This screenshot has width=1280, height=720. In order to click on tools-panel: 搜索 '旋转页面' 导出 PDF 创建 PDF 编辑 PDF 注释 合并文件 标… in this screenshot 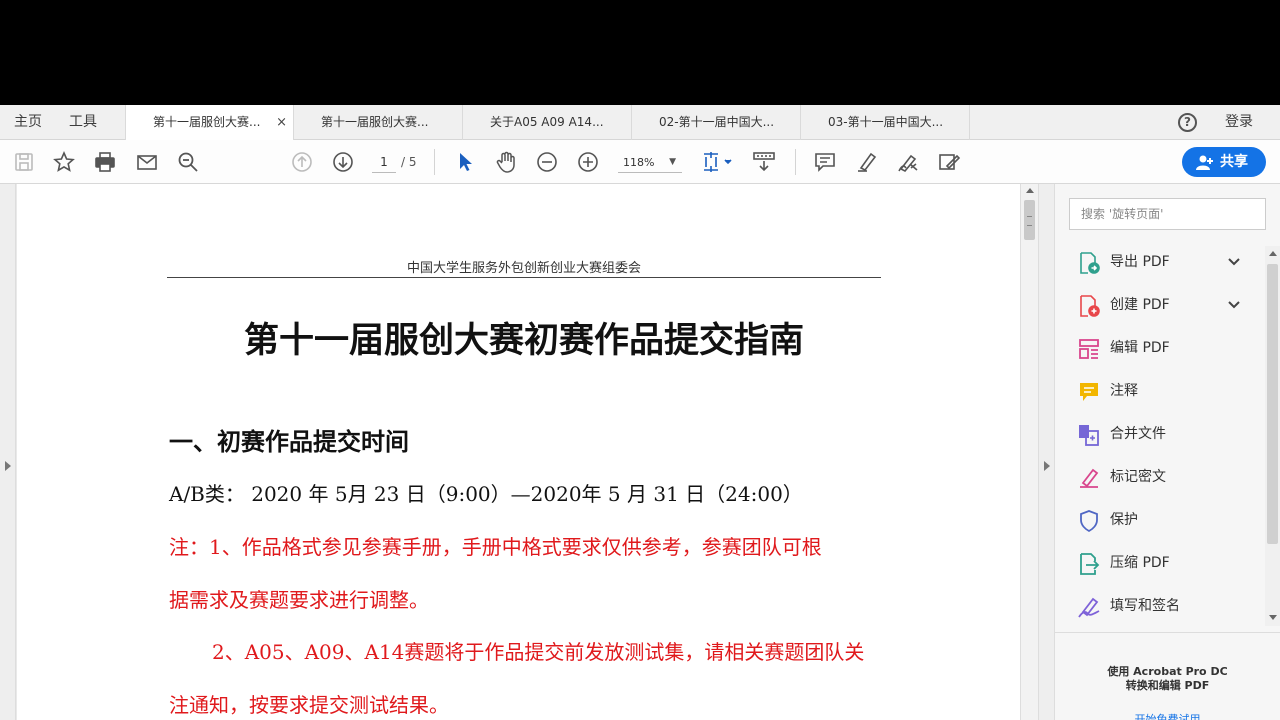, I will do `click(1167, 452)`.